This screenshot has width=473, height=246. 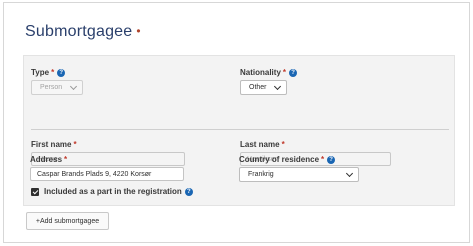 I want to click on nationality-select: Other, so click(x=263, y=87).